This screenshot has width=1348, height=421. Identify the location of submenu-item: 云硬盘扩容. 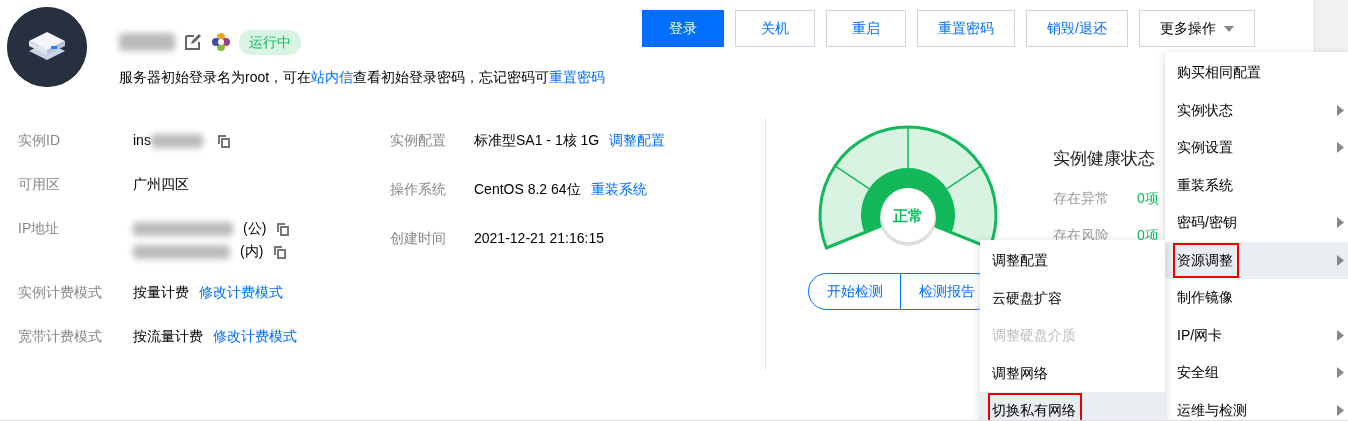
(1072, 298).